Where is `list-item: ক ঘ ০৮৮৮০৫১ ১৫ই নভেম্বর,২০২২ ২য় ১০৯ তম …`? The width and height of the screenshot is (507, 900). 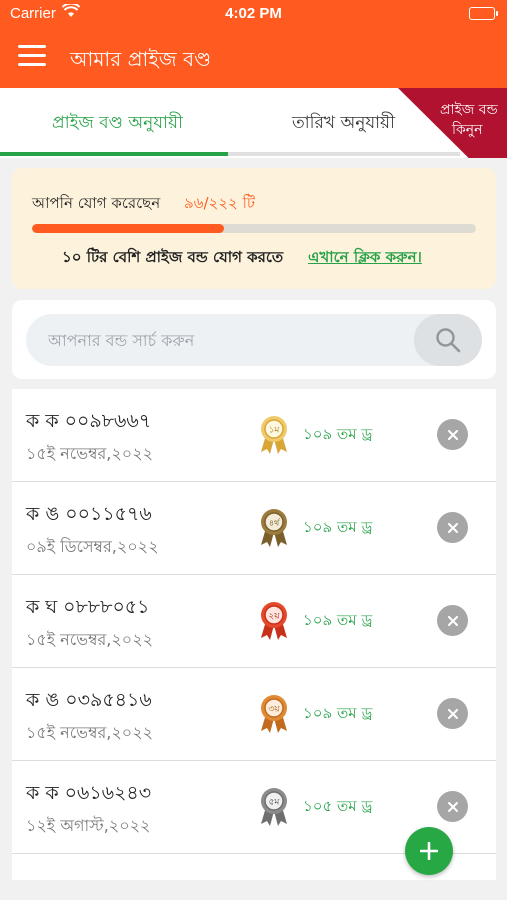
list-item: ক ঘ ০৮৮৮০৫১ ১৫ই নভেম্বর,২০২২ ২য় ১০৯ তম … is located at coordinates (254, 621).